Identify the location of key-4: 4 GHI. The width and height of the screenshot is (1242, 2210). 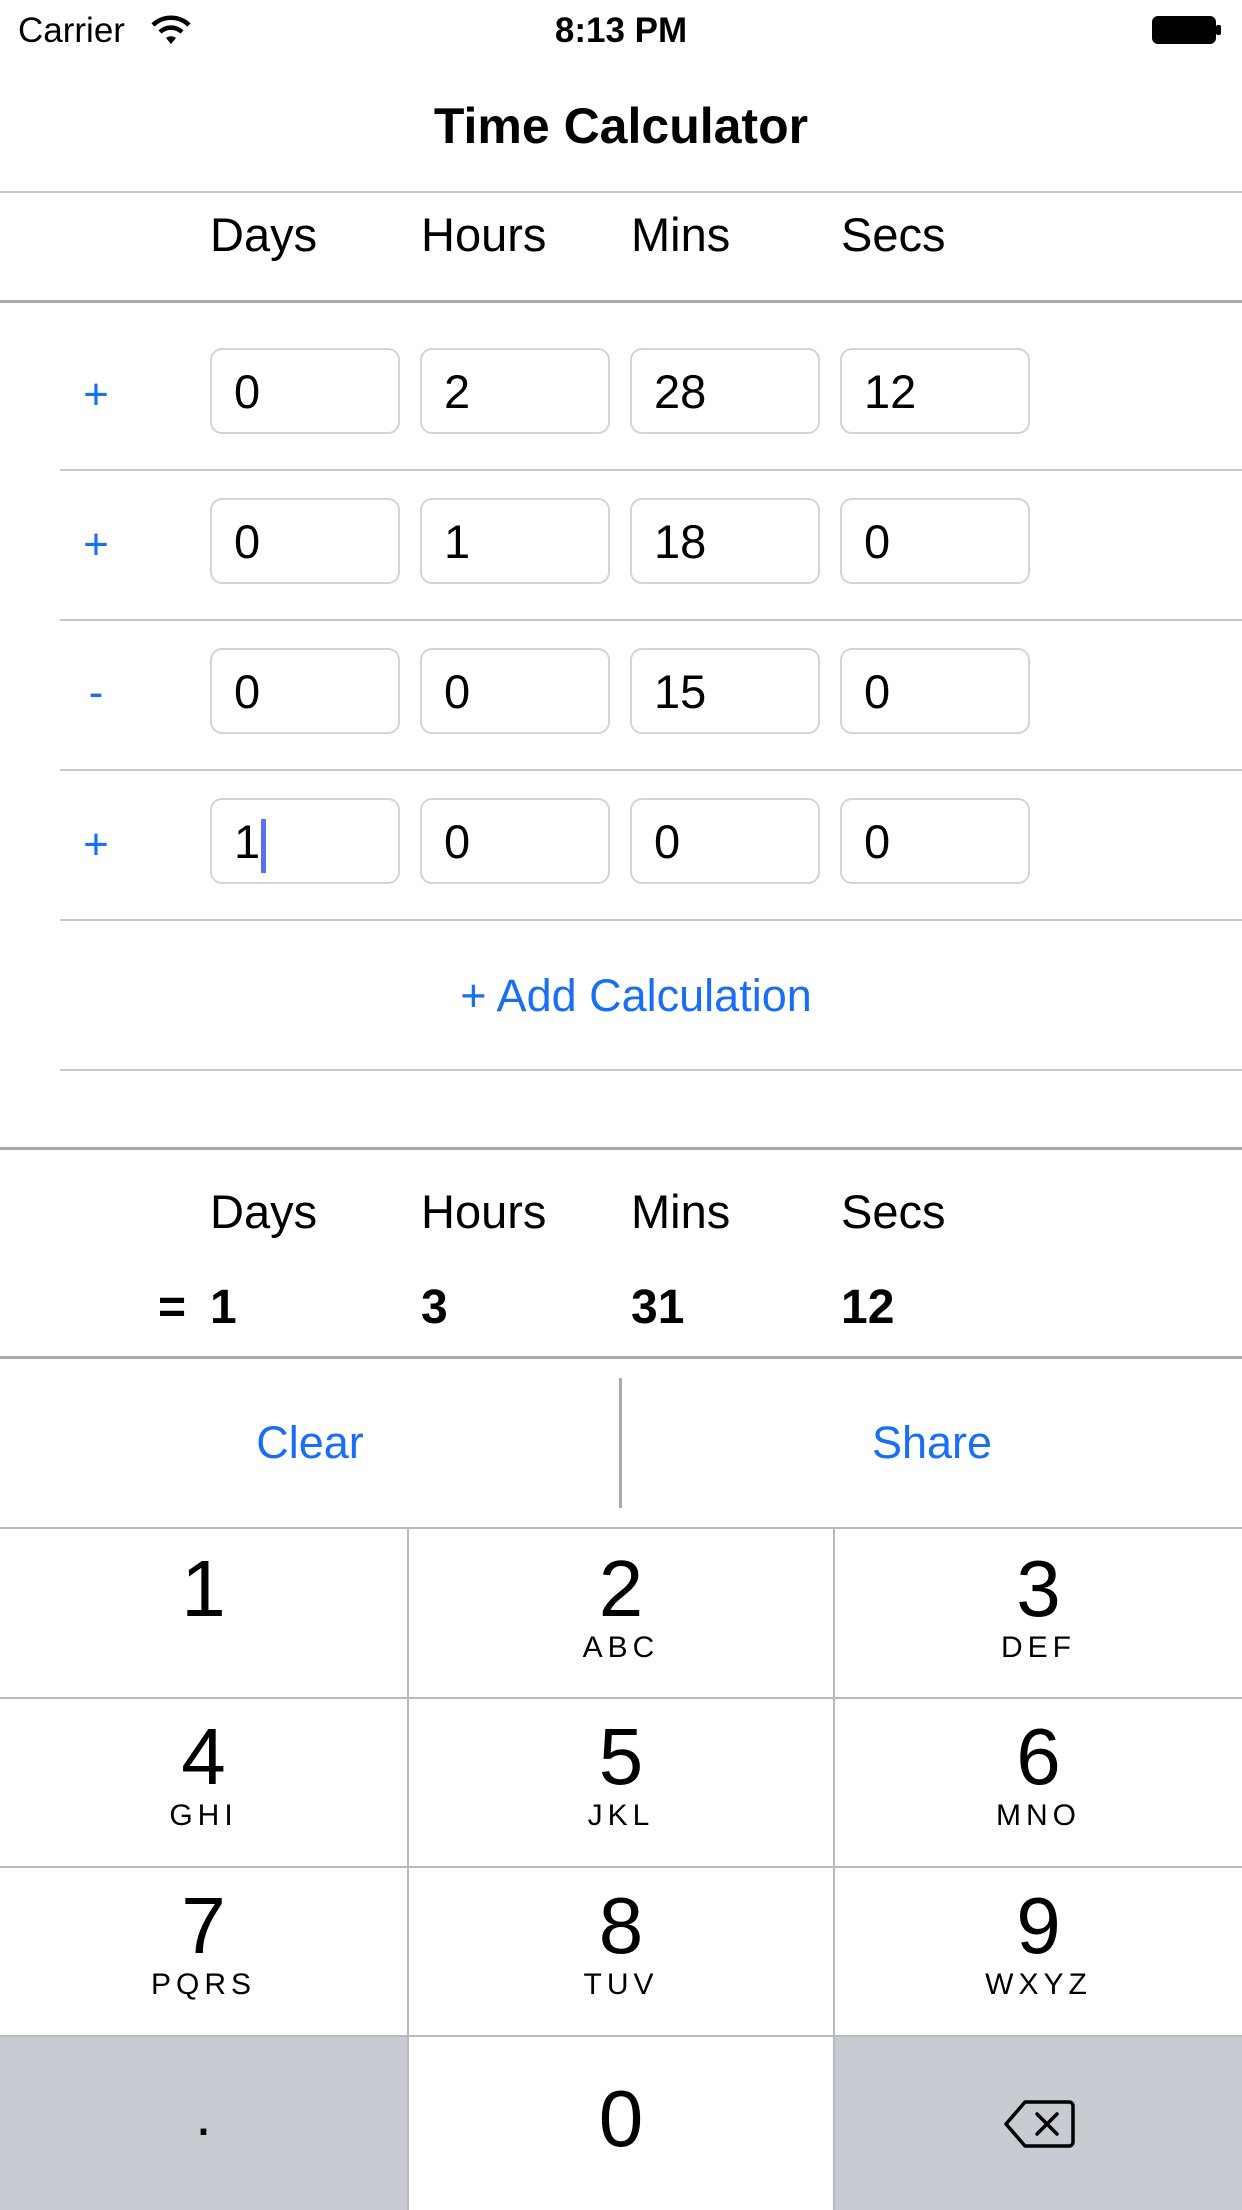
(203, 1782).